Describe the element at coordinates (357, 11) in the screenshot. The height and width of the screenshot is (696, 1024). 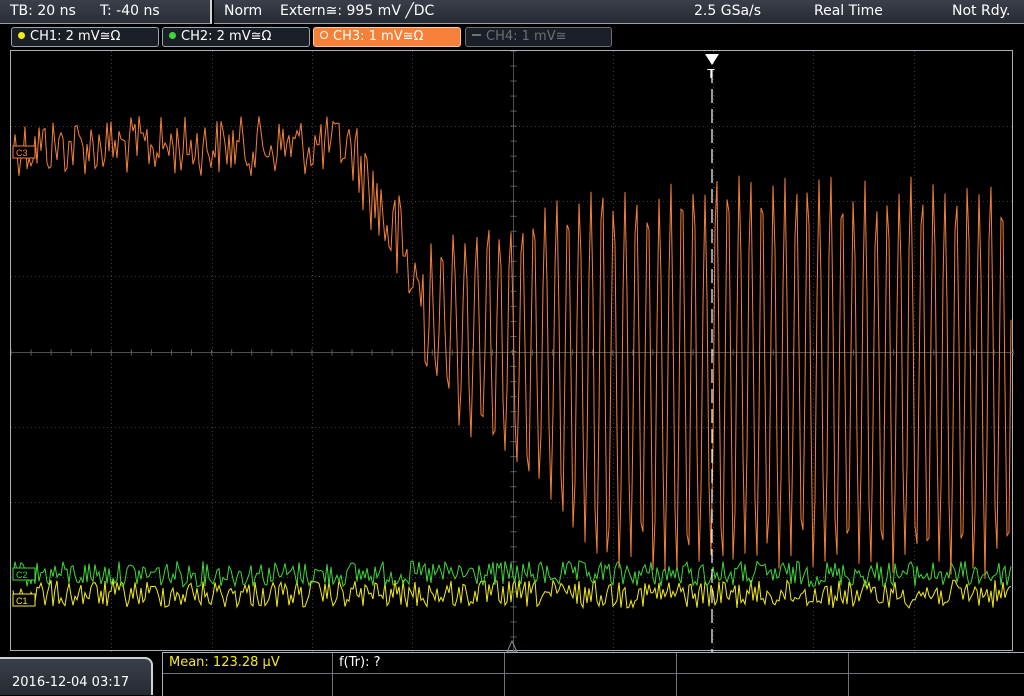
I see `trigger-source-readout: Extern≅: 995 mV ╱DC` at that location.